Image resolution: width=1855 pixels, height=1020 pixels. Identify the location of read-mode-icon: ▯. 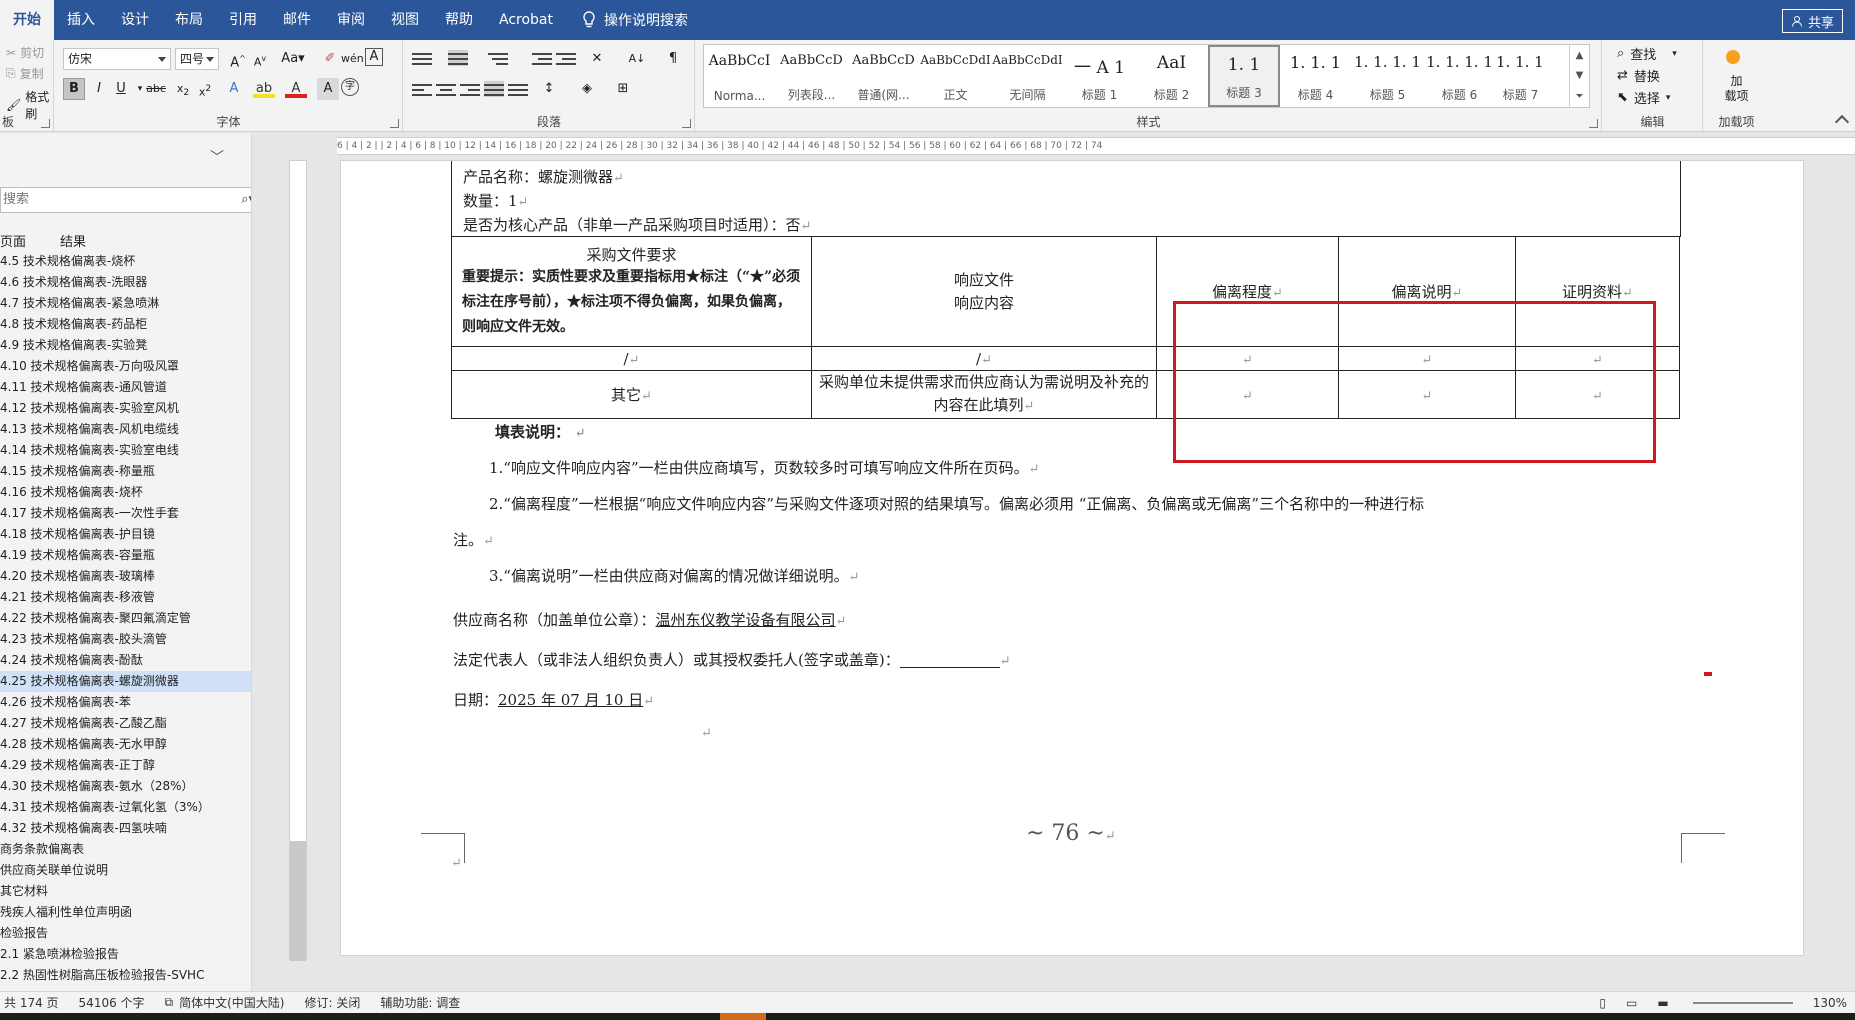
(1602, 1003).